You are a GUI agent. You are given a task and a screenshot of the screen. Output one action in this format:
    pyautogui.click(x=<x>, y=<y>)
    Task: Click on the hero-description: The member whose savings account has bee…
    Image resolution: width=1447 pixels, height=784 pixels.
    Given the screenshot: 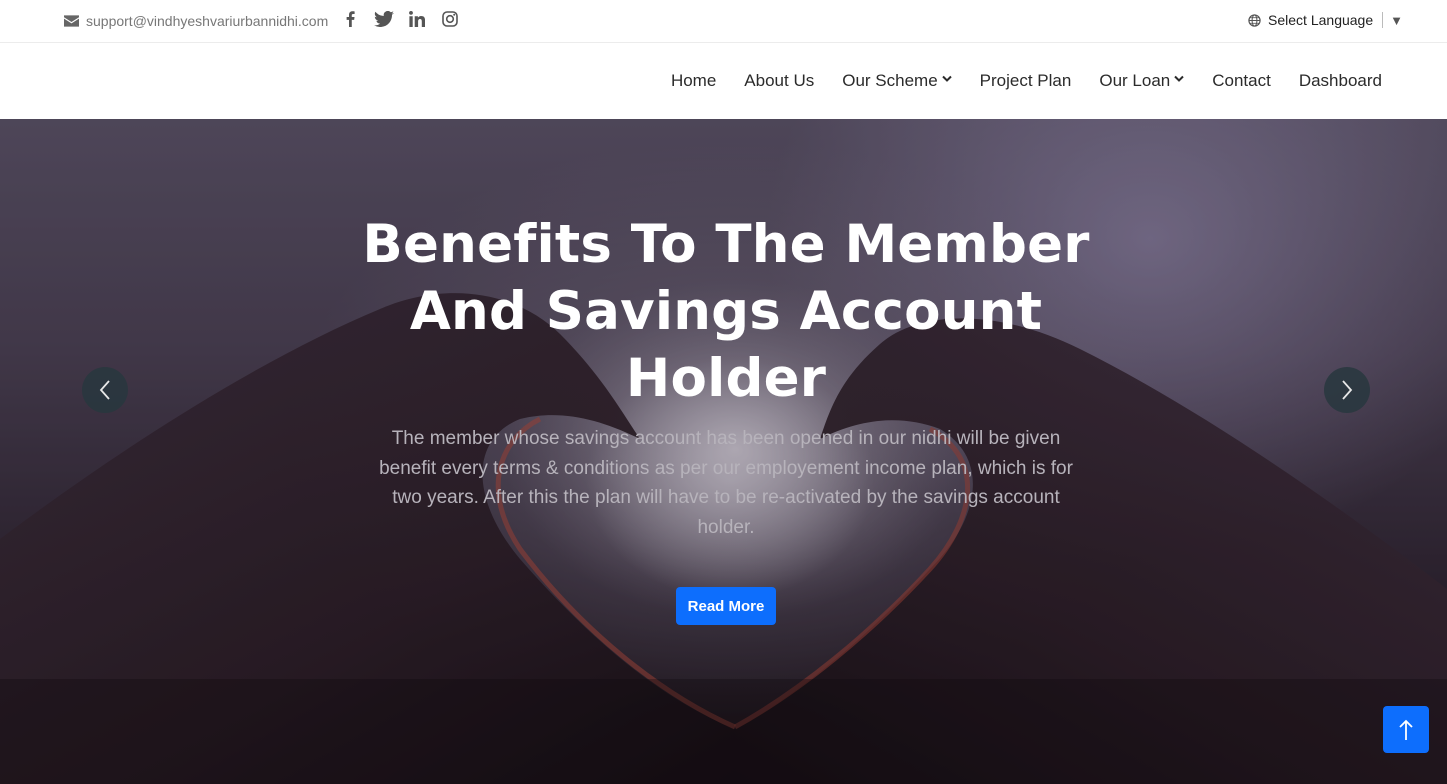 What is the action you would take?
    pyautogui.click(x=726, y=483)
    